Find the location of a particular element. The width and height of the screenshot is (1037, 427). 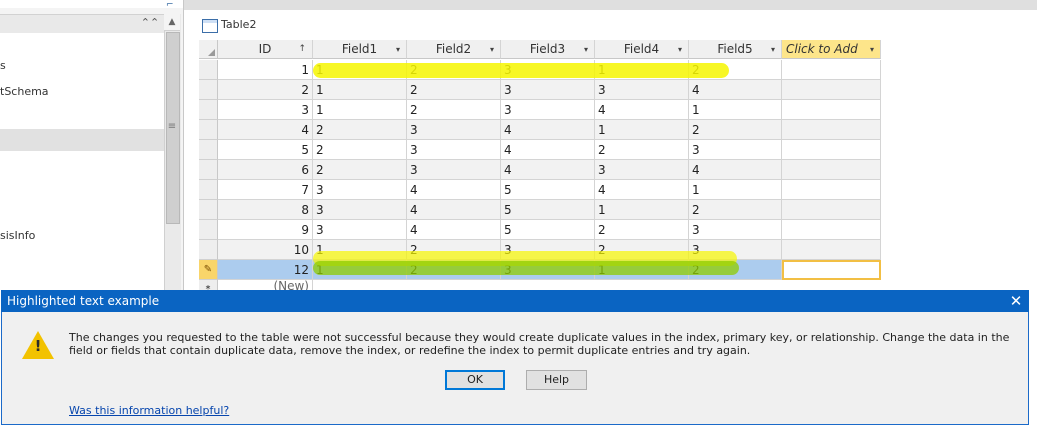

table-row: 834512 is located at coordinates (540, 210).